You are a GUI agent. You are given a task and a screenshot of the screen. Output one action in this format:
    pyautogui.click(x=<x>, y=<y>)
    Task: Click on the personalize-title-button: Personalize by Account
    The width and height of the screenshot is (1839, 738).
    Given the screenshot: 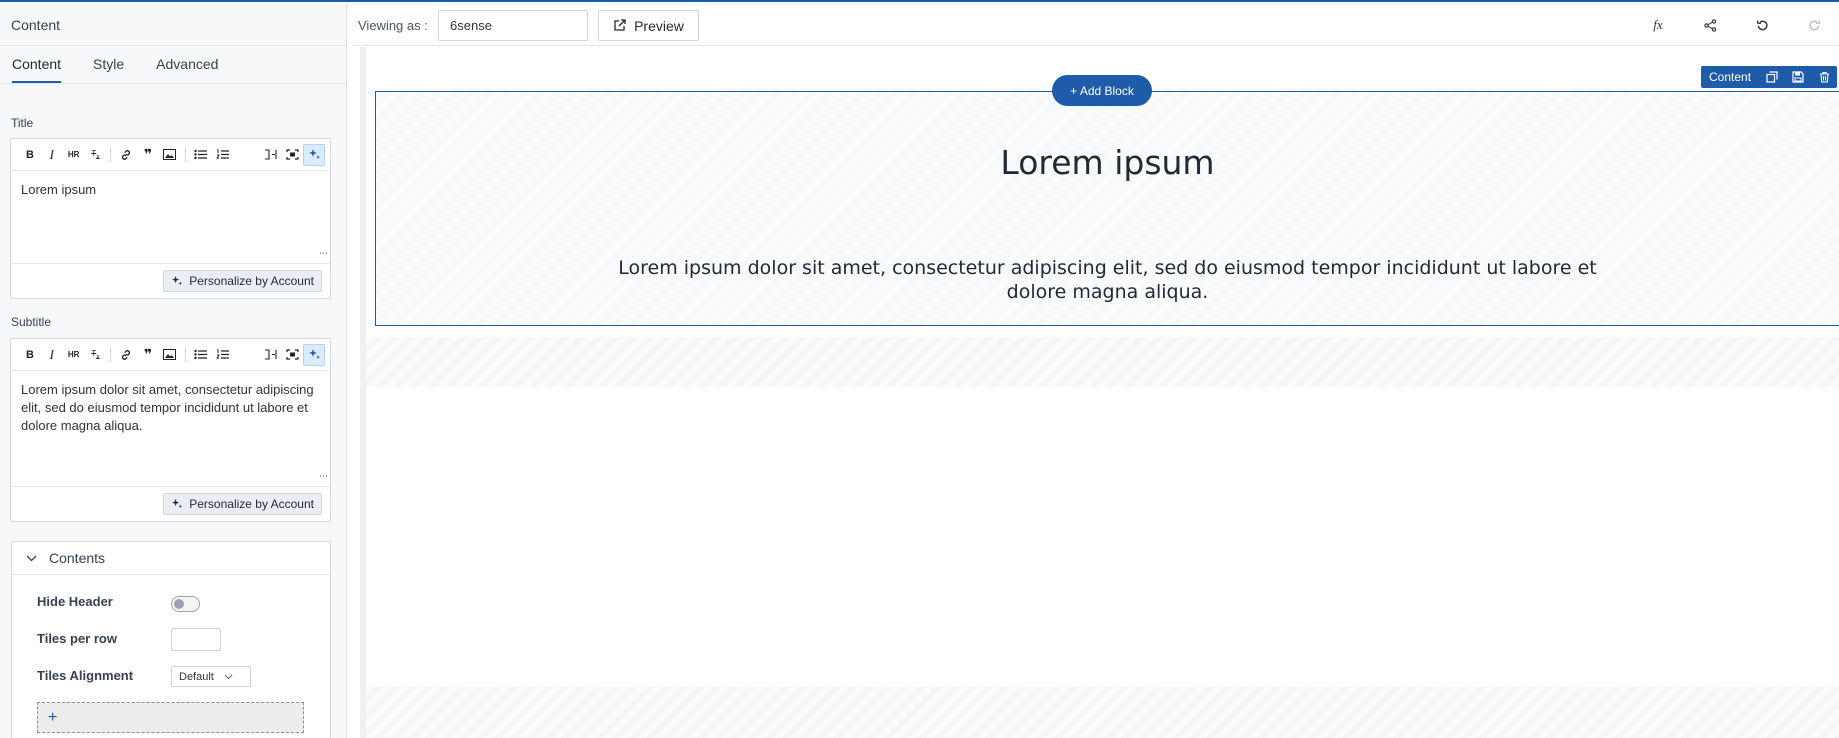 What is the action you would take?
    pyautogui.click(x=242, y=281)
    